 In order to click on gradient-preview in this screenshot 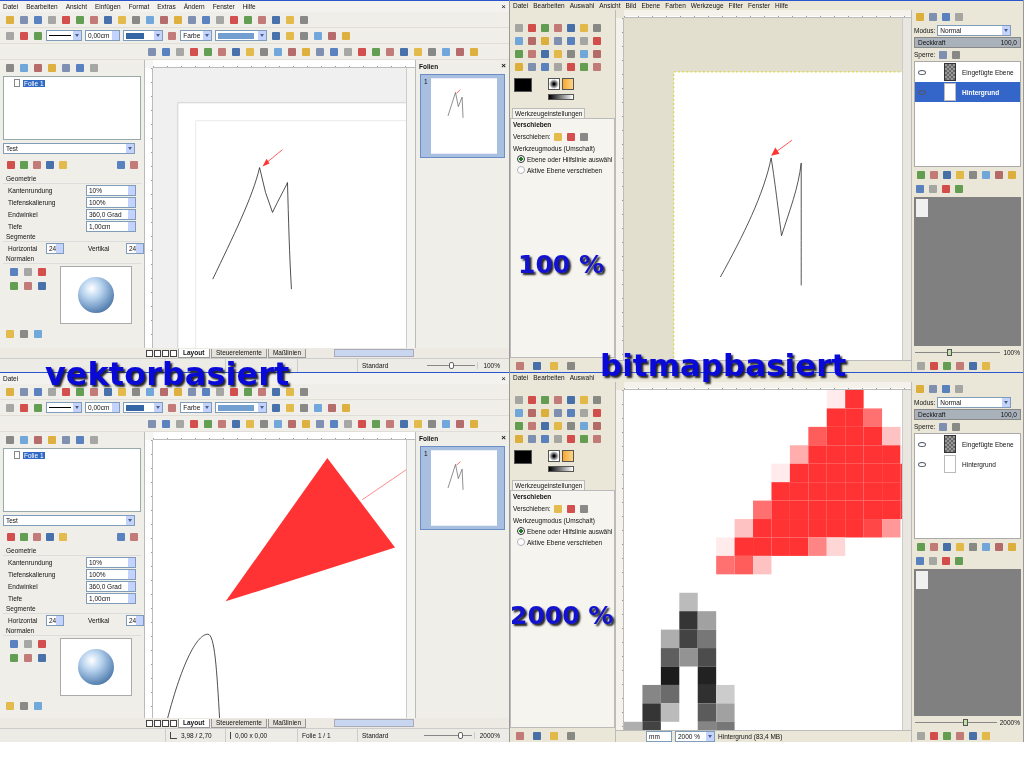, I will do `click(561, 97)`.